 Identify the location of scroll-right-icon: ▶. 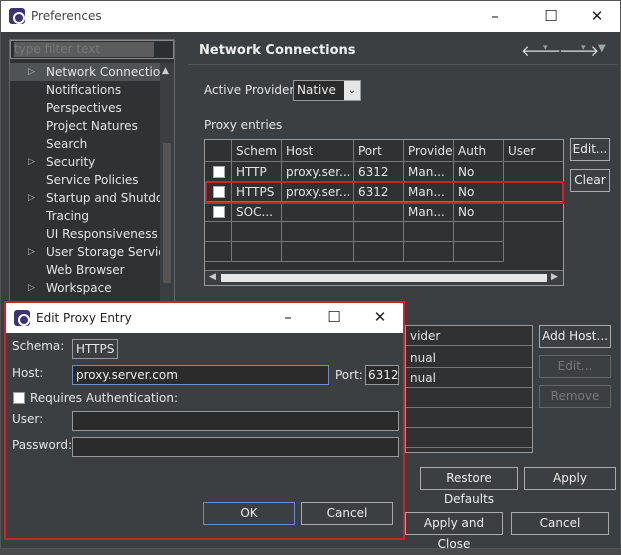
(554, 277).